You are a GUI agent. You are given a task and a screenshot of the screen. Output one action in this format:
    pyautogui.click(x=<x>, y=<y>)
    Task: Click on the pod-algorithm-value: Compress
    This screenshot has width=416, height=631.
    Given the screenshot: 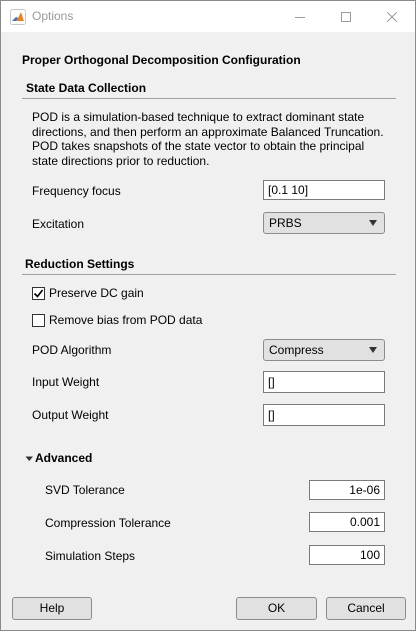 What is the action you would take?
    pyautogui.click(x=296, y=350)
    